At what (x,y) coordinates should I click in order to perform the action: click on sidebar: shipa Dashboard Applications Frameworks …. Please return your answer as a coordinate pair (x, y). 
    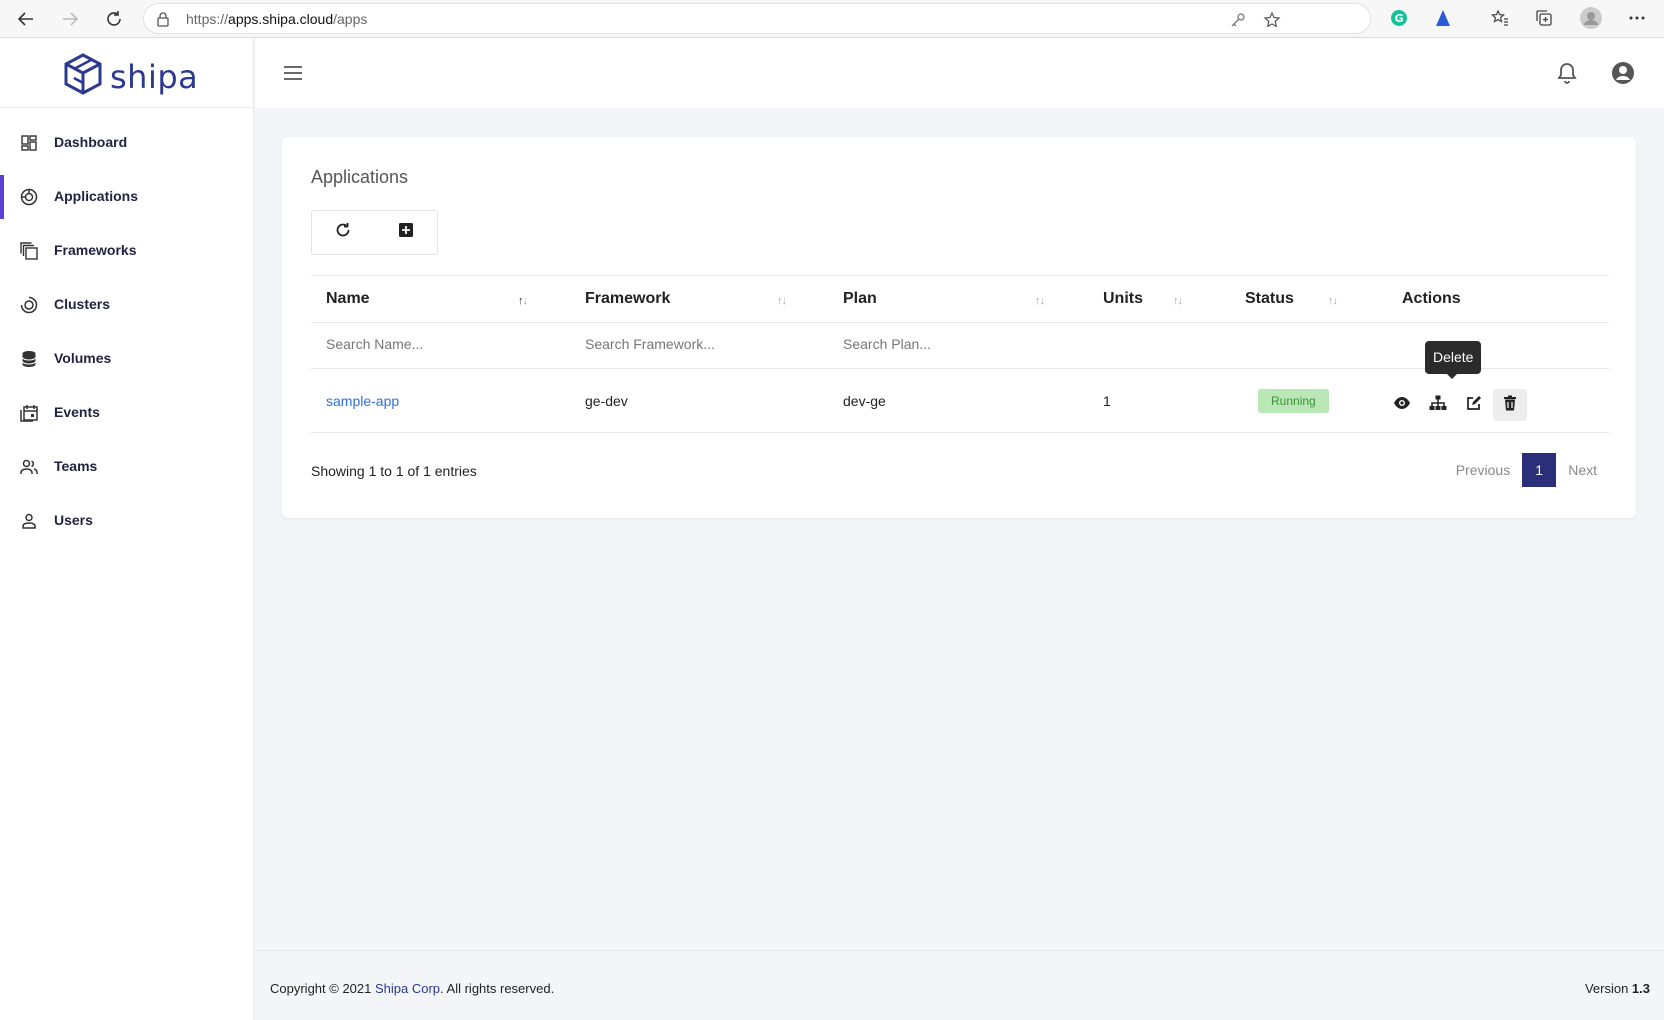
    Looking at the image, I should click on (127, 529).